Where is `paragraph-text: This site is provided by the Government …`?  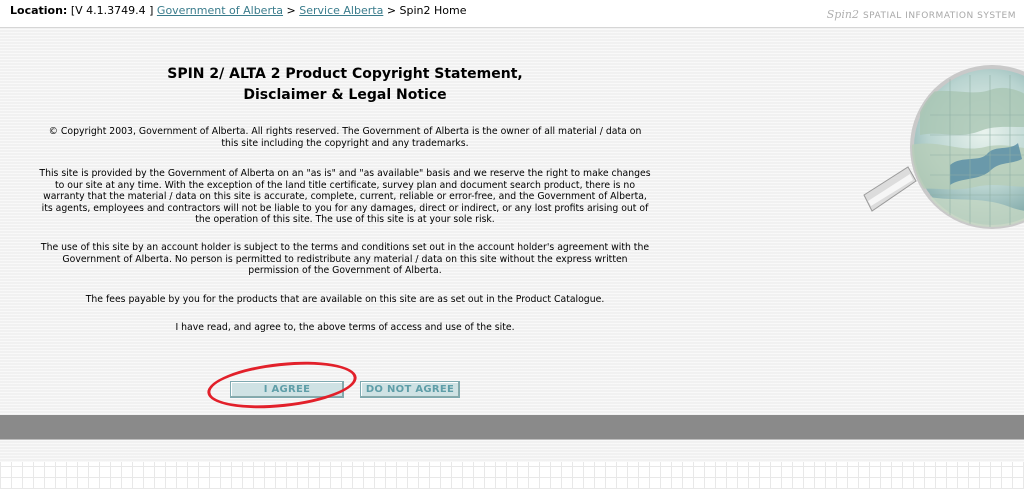 paragraph-text: This site is provided by the Government … is located at coordinates (345, 197).